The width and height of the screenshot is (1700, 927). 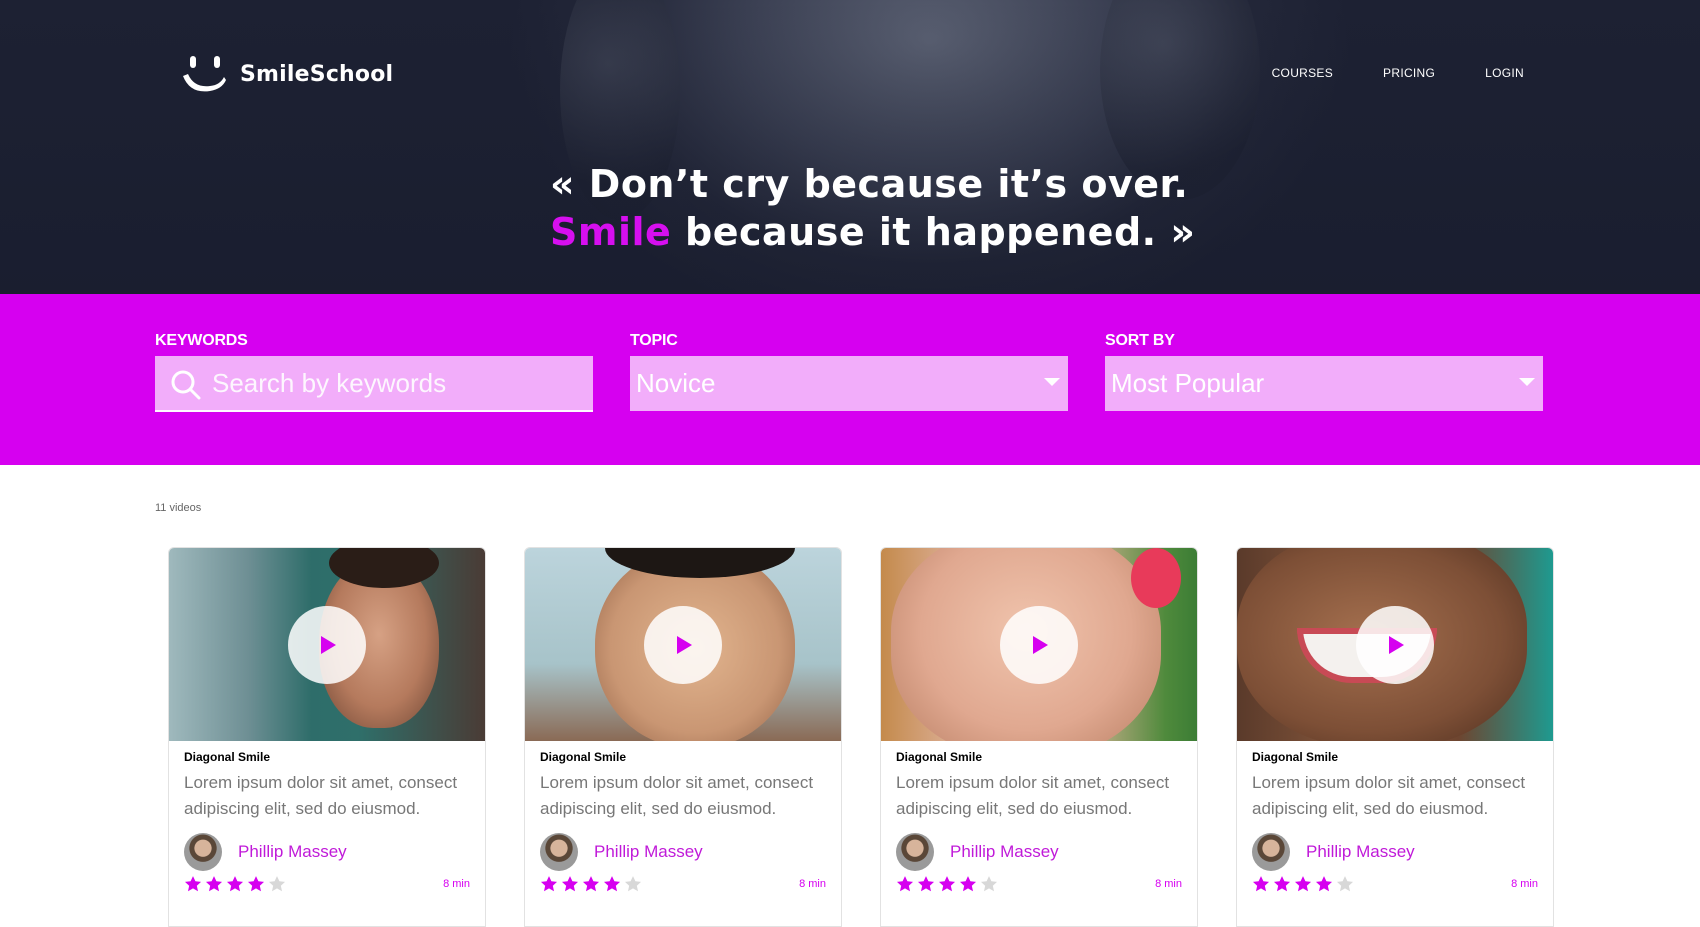 What do you see at coordinates (849, 383) in the screenshot?
I see `topic-select: Novice` at bounding box center [849, 383].